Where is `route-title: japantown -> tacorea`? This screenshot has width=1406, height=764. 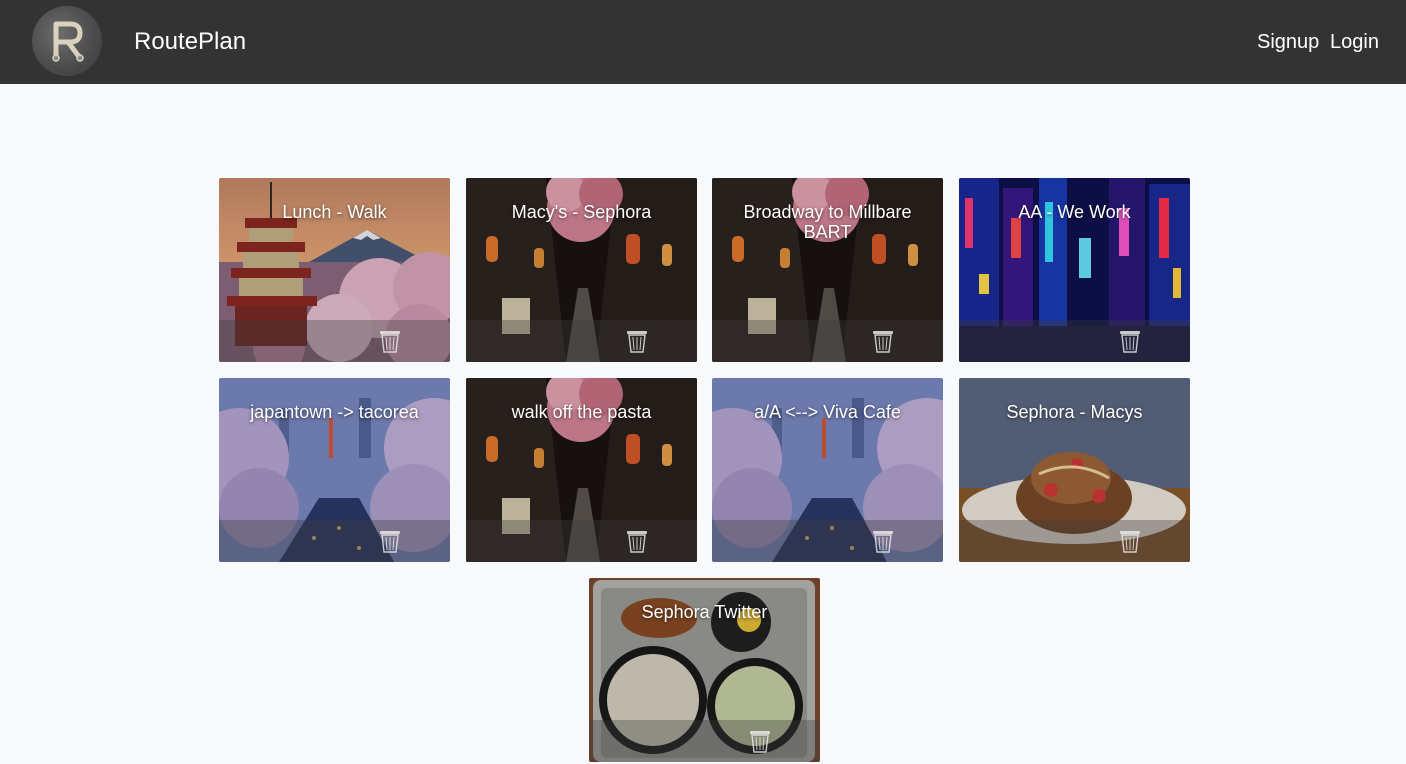 route-title: japantown -> tacorea is located at coordinates (334, 412).